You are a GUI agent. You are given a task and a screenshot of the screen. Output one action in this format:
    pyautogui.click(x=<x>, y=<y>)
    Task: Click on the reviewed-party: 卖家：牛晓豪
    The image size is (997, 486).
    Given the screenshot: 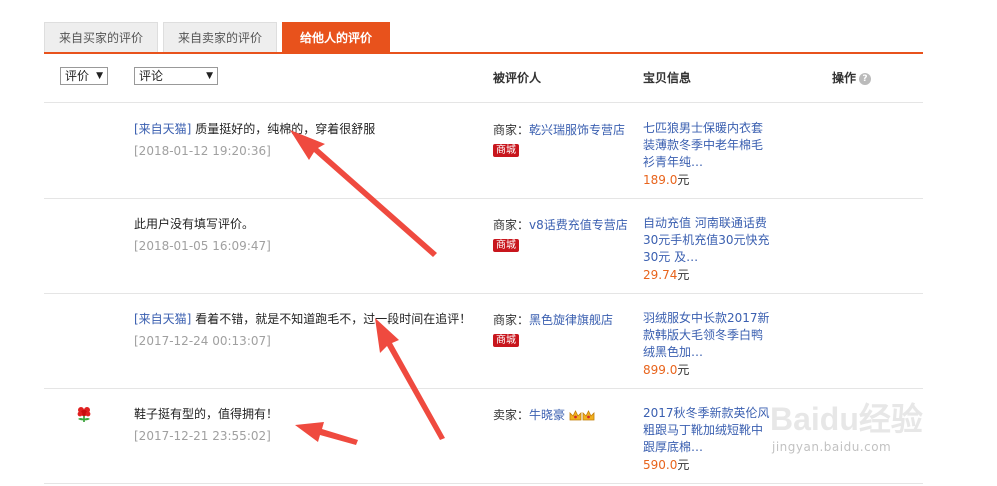 What is the action you would take?
    pyautogui.click(x=560, y=415)
    